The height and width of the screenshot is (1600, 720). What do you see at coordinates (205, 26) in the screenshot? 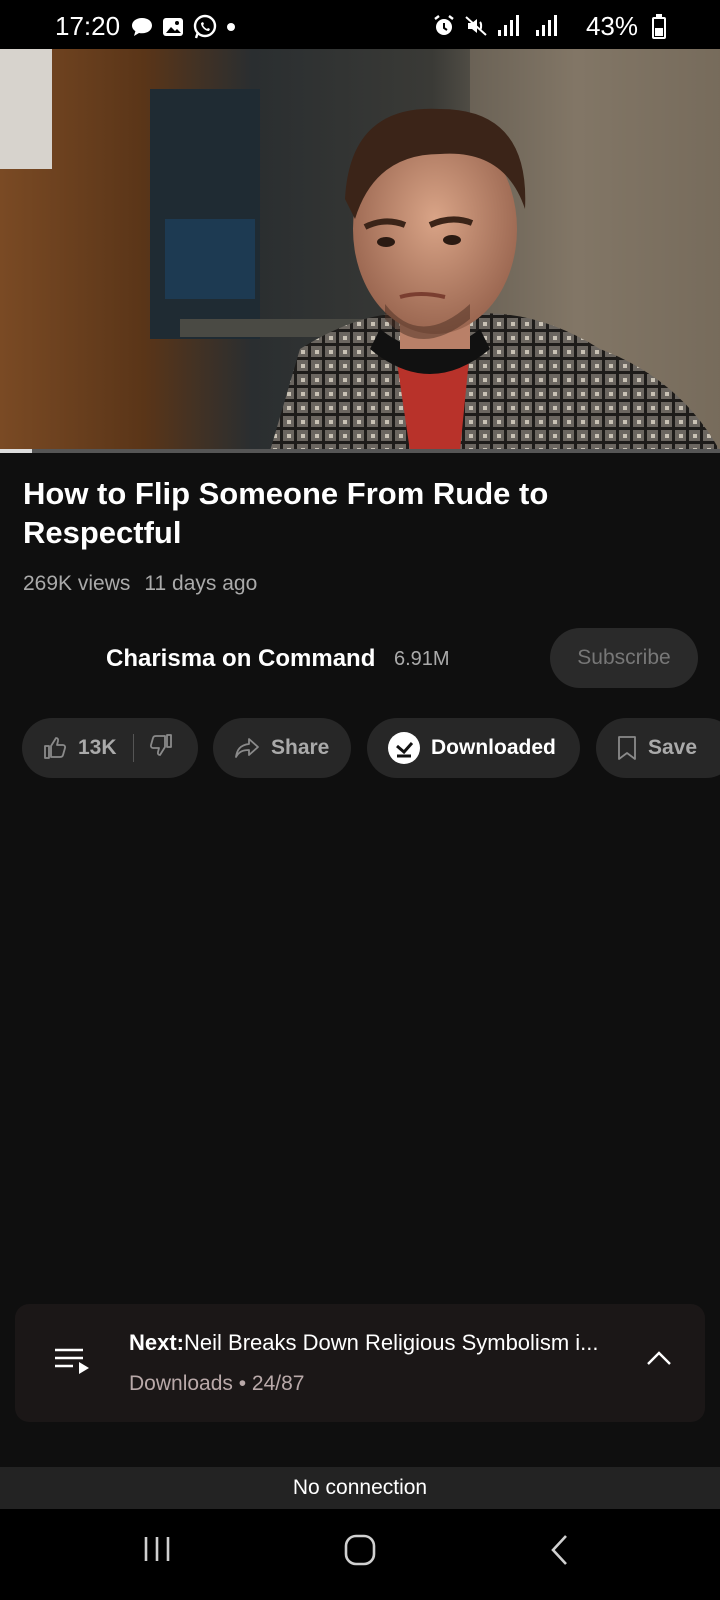
I see `whatsapp-icon` at bounding box center [205, 26].